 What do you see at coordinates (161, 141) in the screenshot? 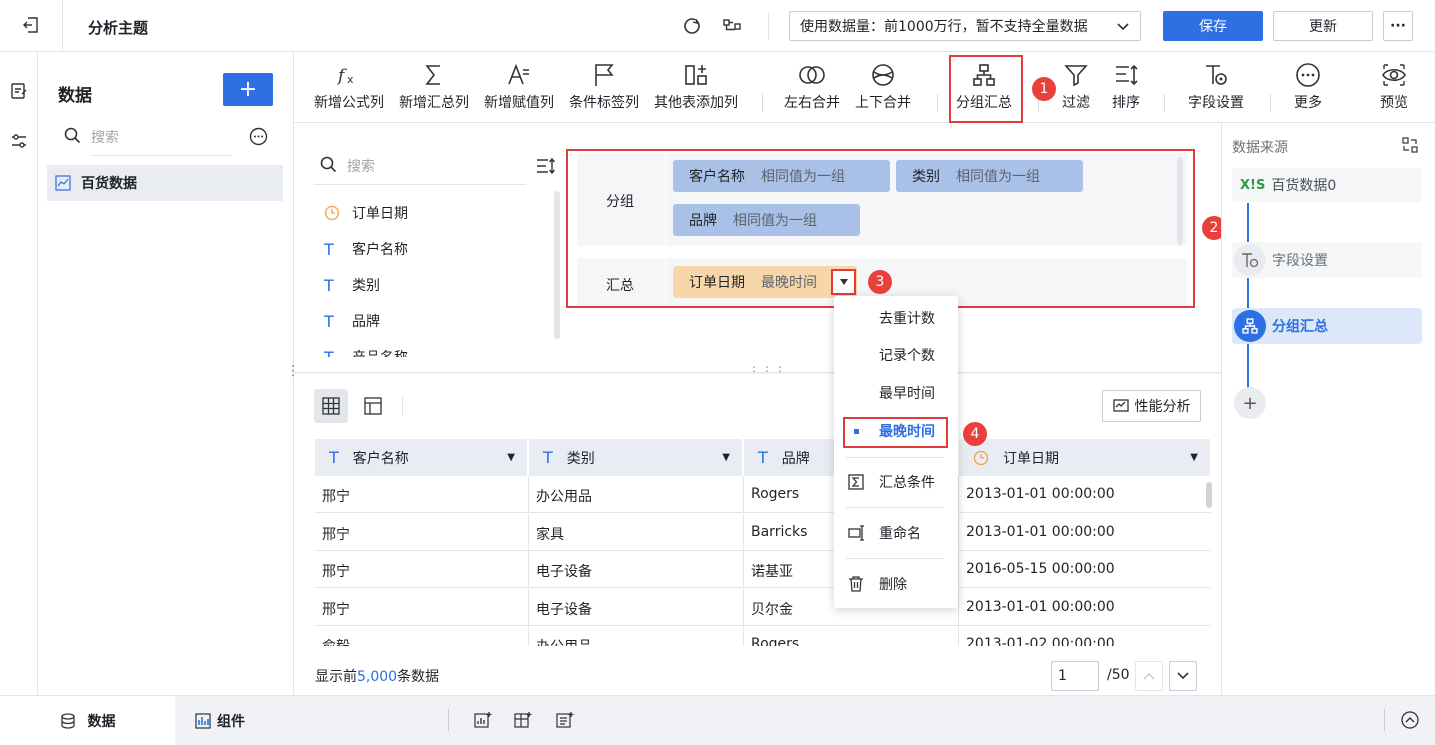
I see `search-input: 搜索` at bounding box center [161, 141].